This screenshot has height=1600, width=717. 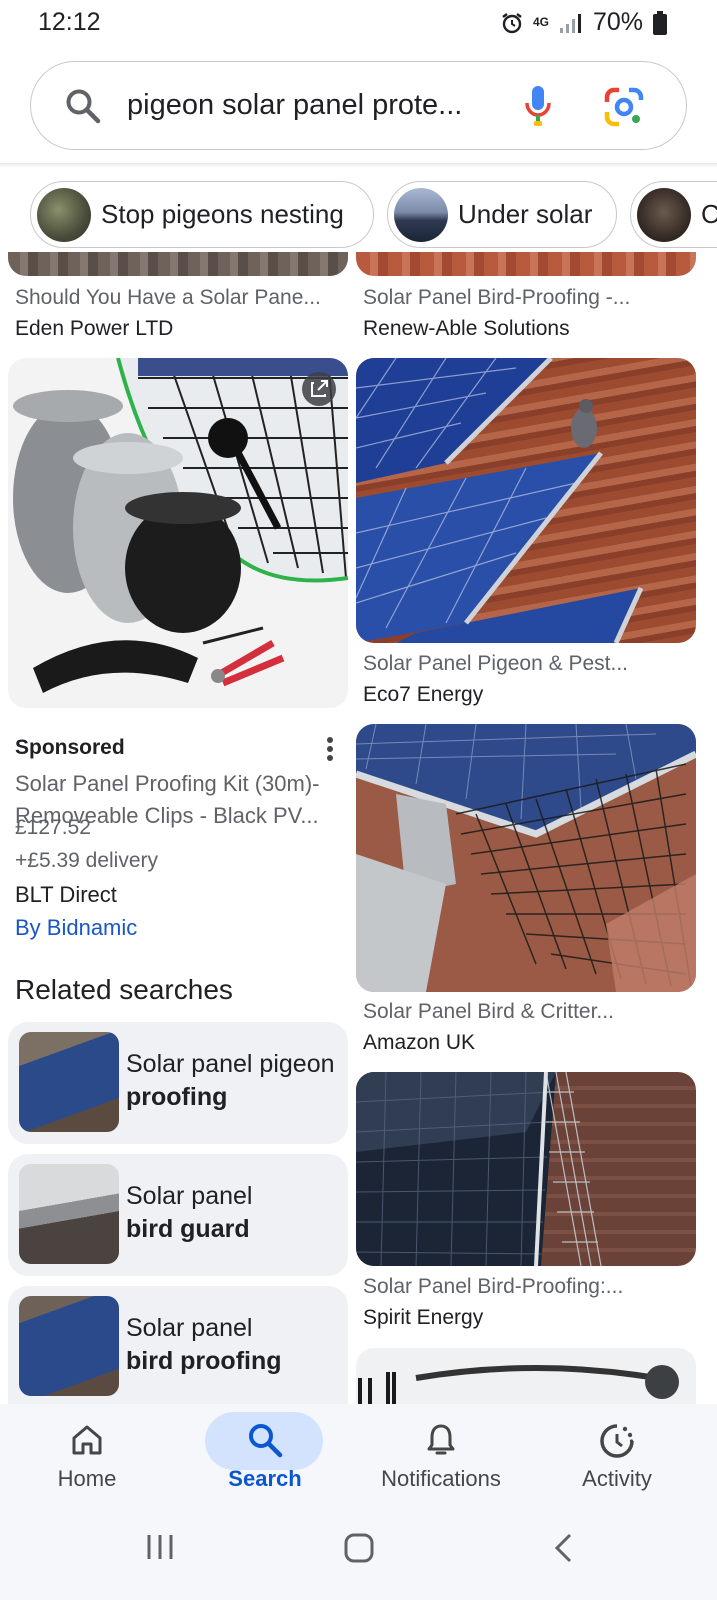 What do you see at coordinates (189, 1212) in the screenshot?
I see `related-search-text: Solar panel bird guard` at bounding box center [189, 1212].